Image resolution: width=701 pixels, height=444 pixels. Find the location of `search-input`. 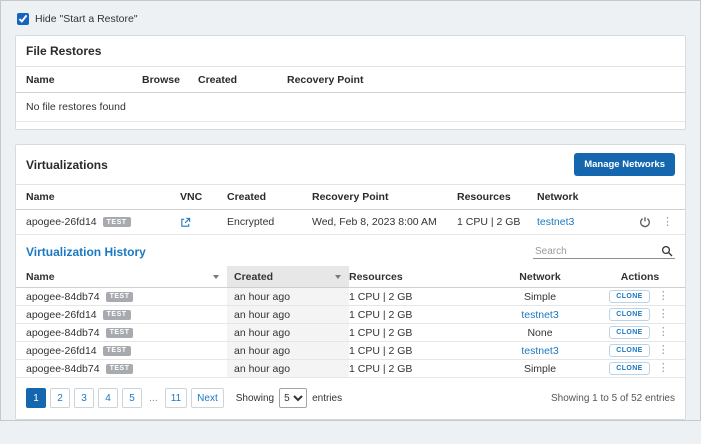

search-input is located at coordinates (598, 251).